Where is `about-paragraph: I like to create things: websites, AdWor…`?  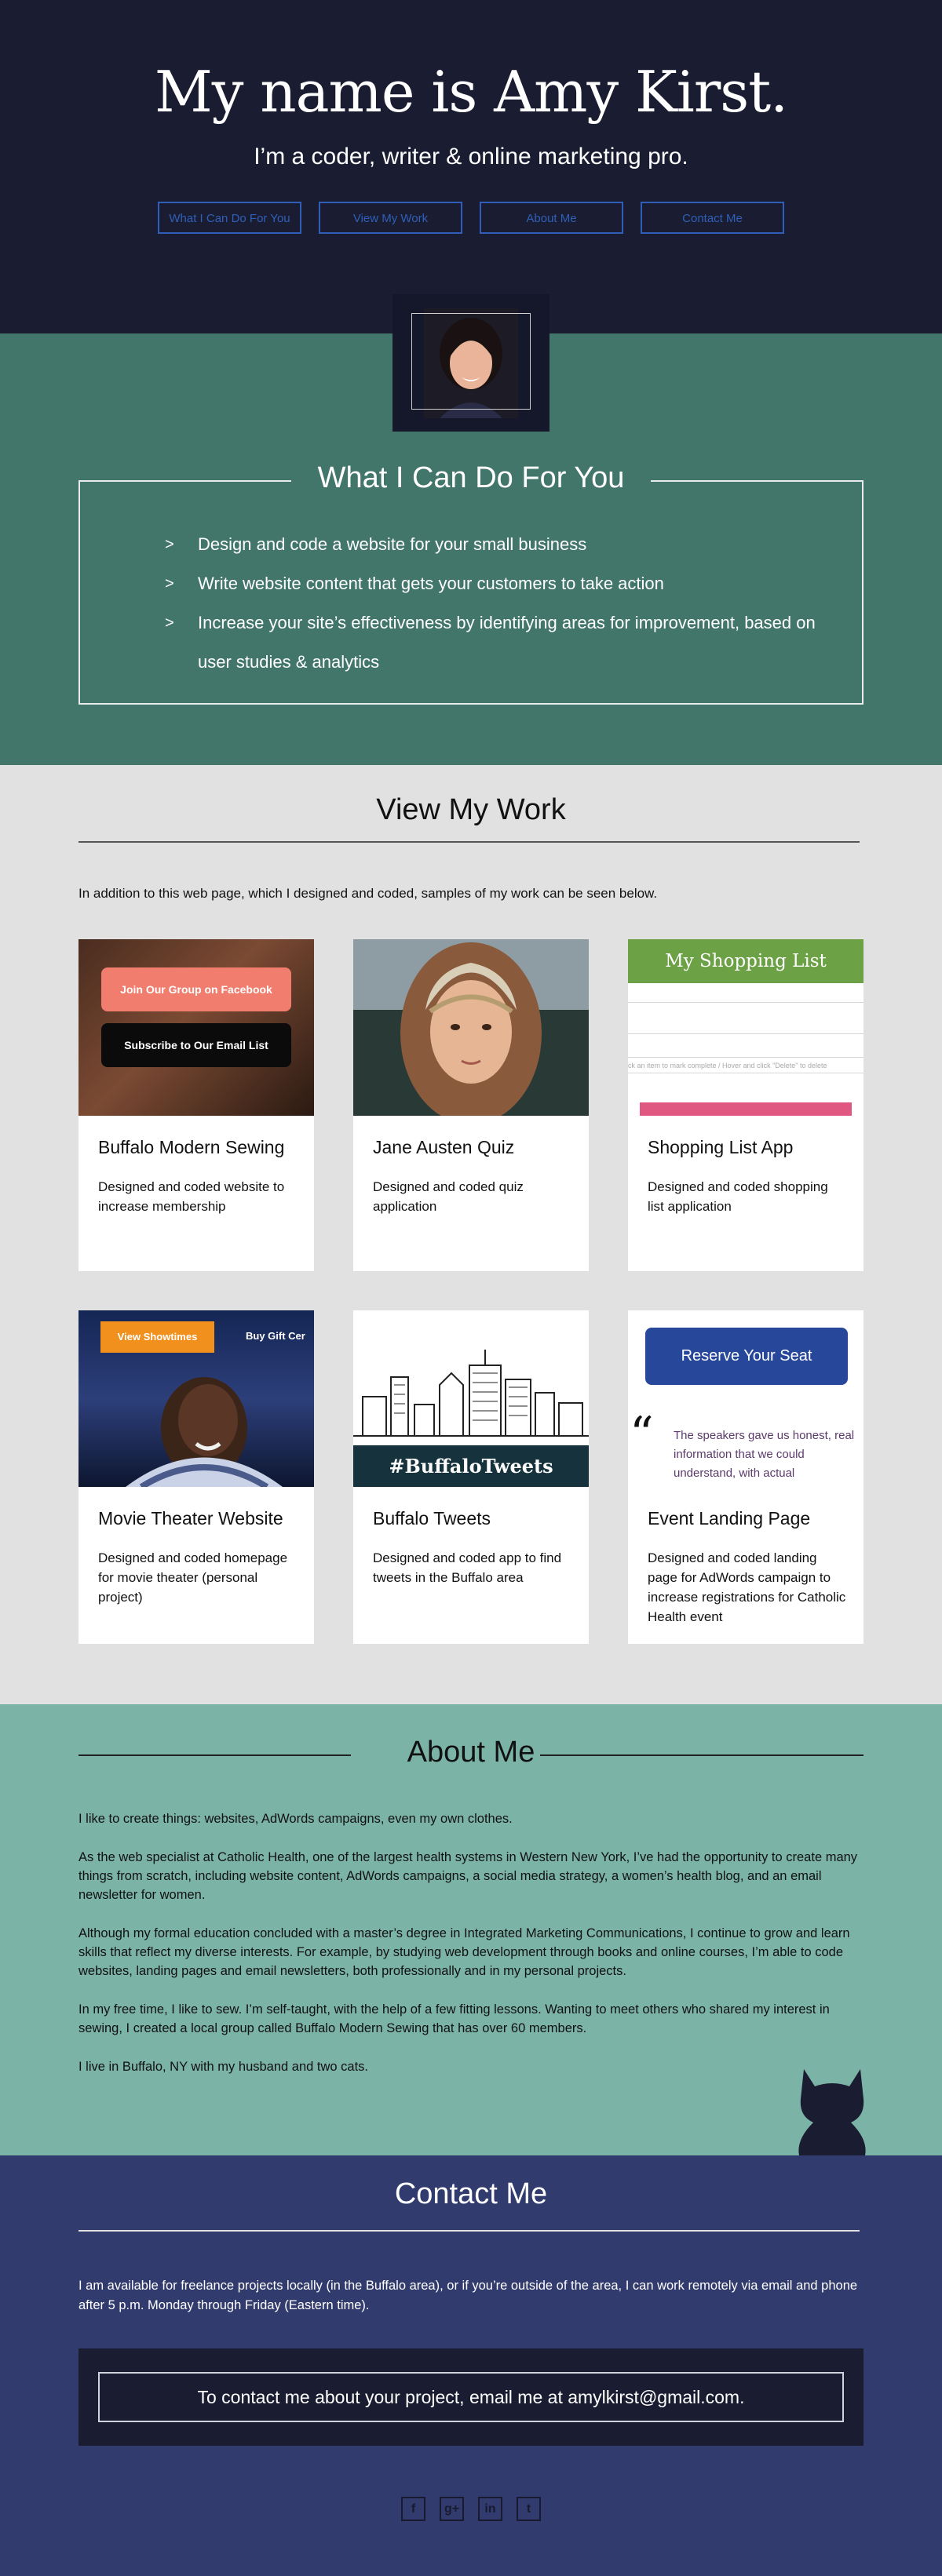
about-paragraph: I like to create things: websites, AdWor… is located at coordinates (295, 1819).